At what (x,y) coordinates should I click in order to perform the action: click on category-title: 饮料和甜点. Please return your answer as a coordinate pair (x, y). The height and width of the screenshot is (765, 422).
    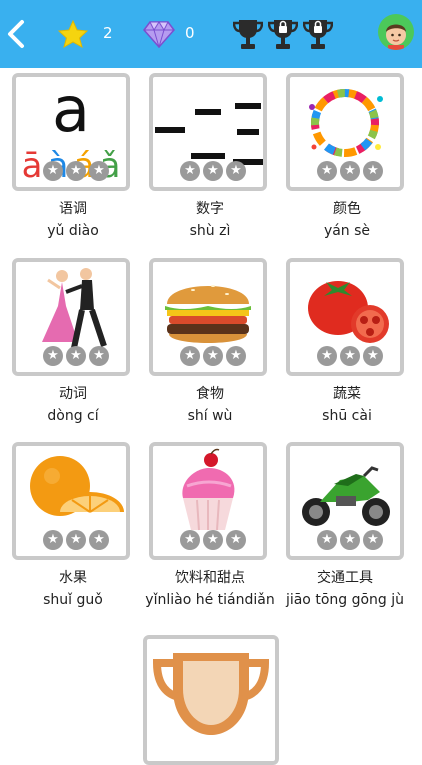
    Looking at the image, I should click on (210, 578).